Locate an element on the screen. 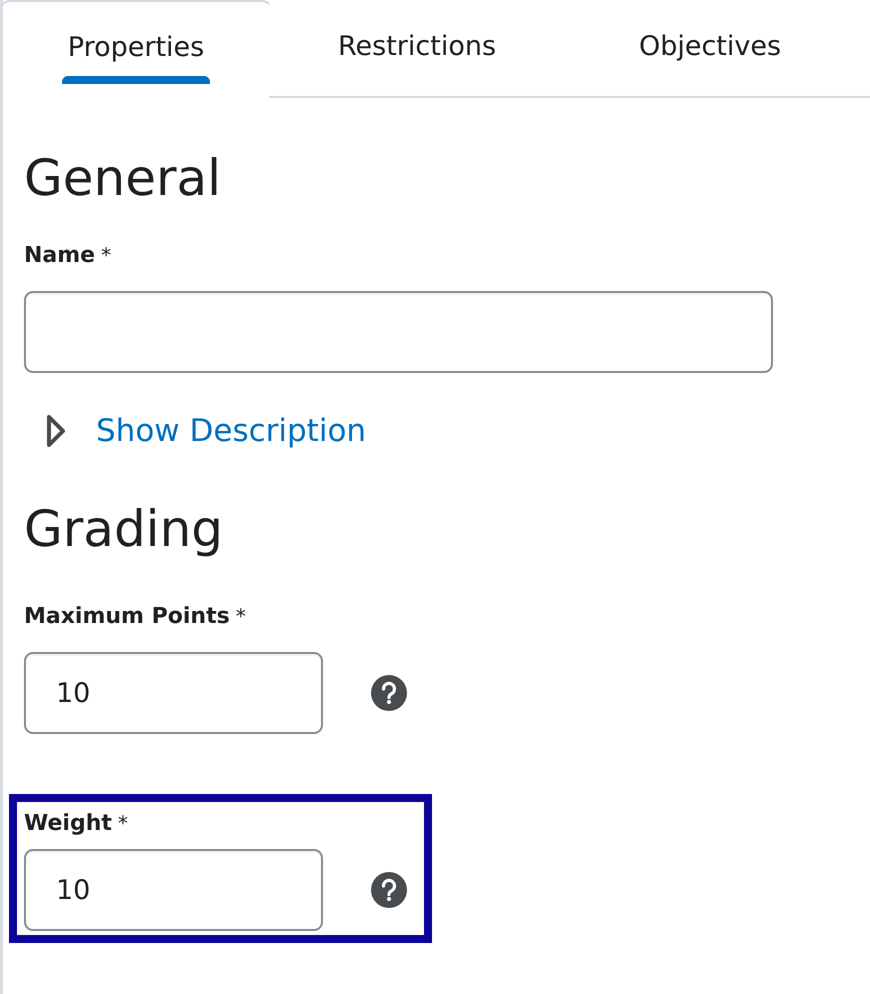 The width and height of the screenshot is (870, 994). section-heading: Grading is located at coordinates (124, 529).